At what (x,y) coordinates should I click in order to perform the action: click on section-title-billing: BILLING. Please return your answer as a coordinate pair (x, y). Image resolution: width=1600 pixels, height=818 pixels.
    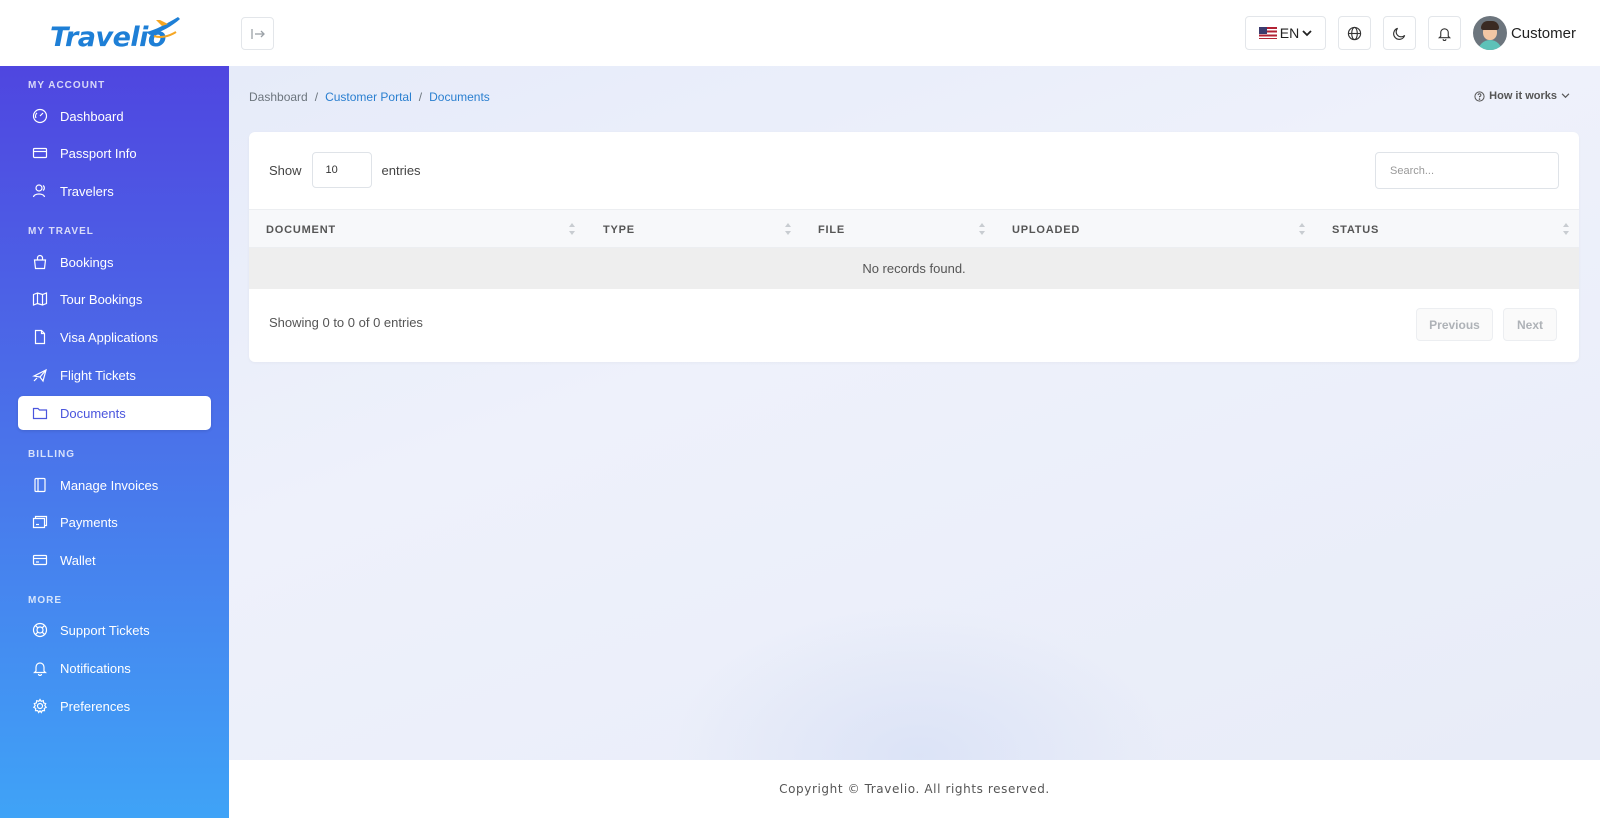
    Looking at the image, I should click on (51, 454).